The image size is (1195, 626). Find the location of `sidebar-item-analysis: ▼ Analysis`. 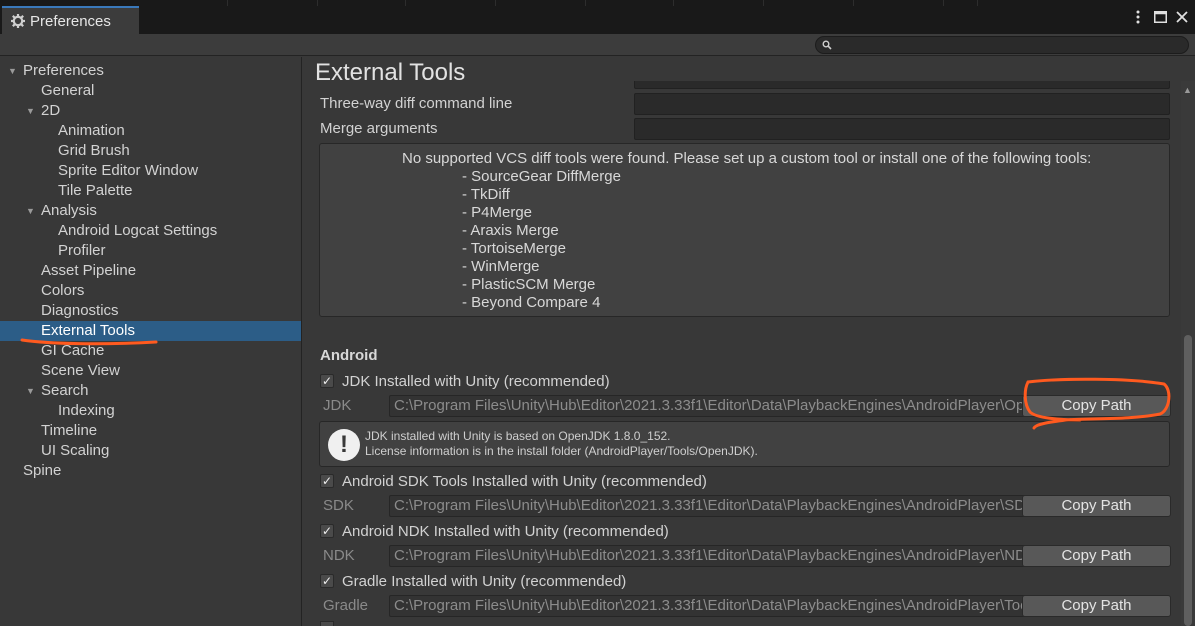

sidebar-item-analysis: ▼ Analysis is located at coordinates (150, 211).